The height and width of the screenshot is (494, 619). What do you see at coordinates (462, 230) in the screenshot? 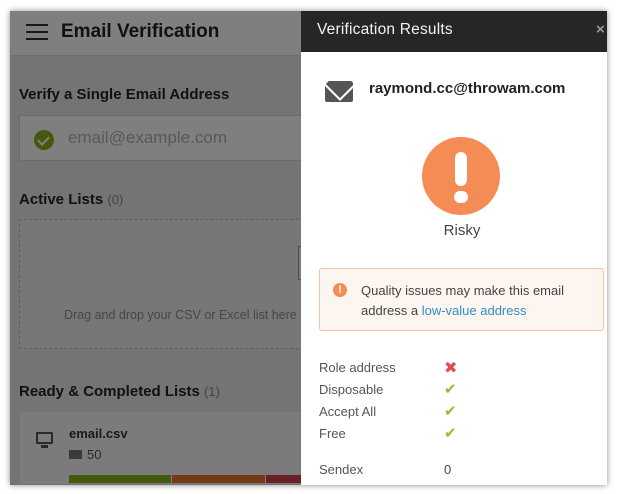
I see `status-label: Risky` at bounding box center [462, 230].